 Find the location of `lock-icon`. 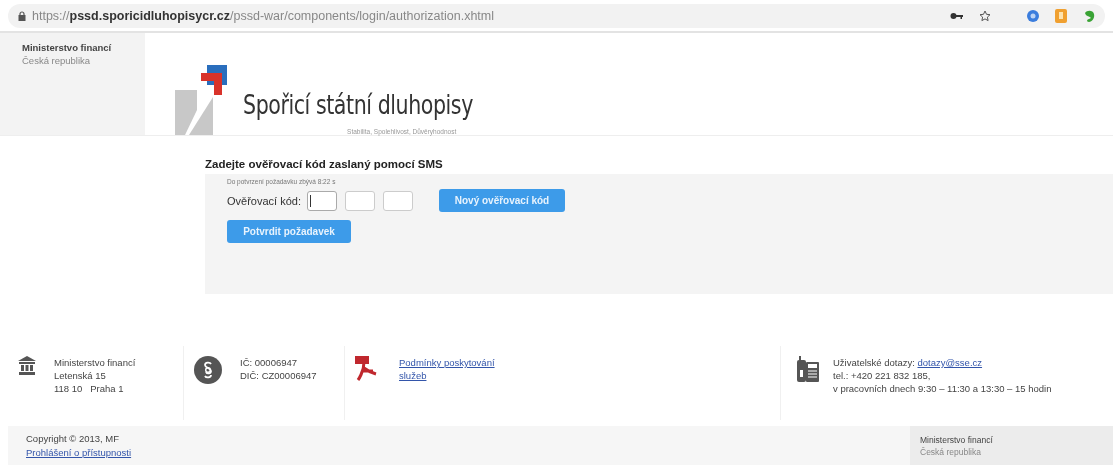

lock-icon is located at coordinates (22, 16).